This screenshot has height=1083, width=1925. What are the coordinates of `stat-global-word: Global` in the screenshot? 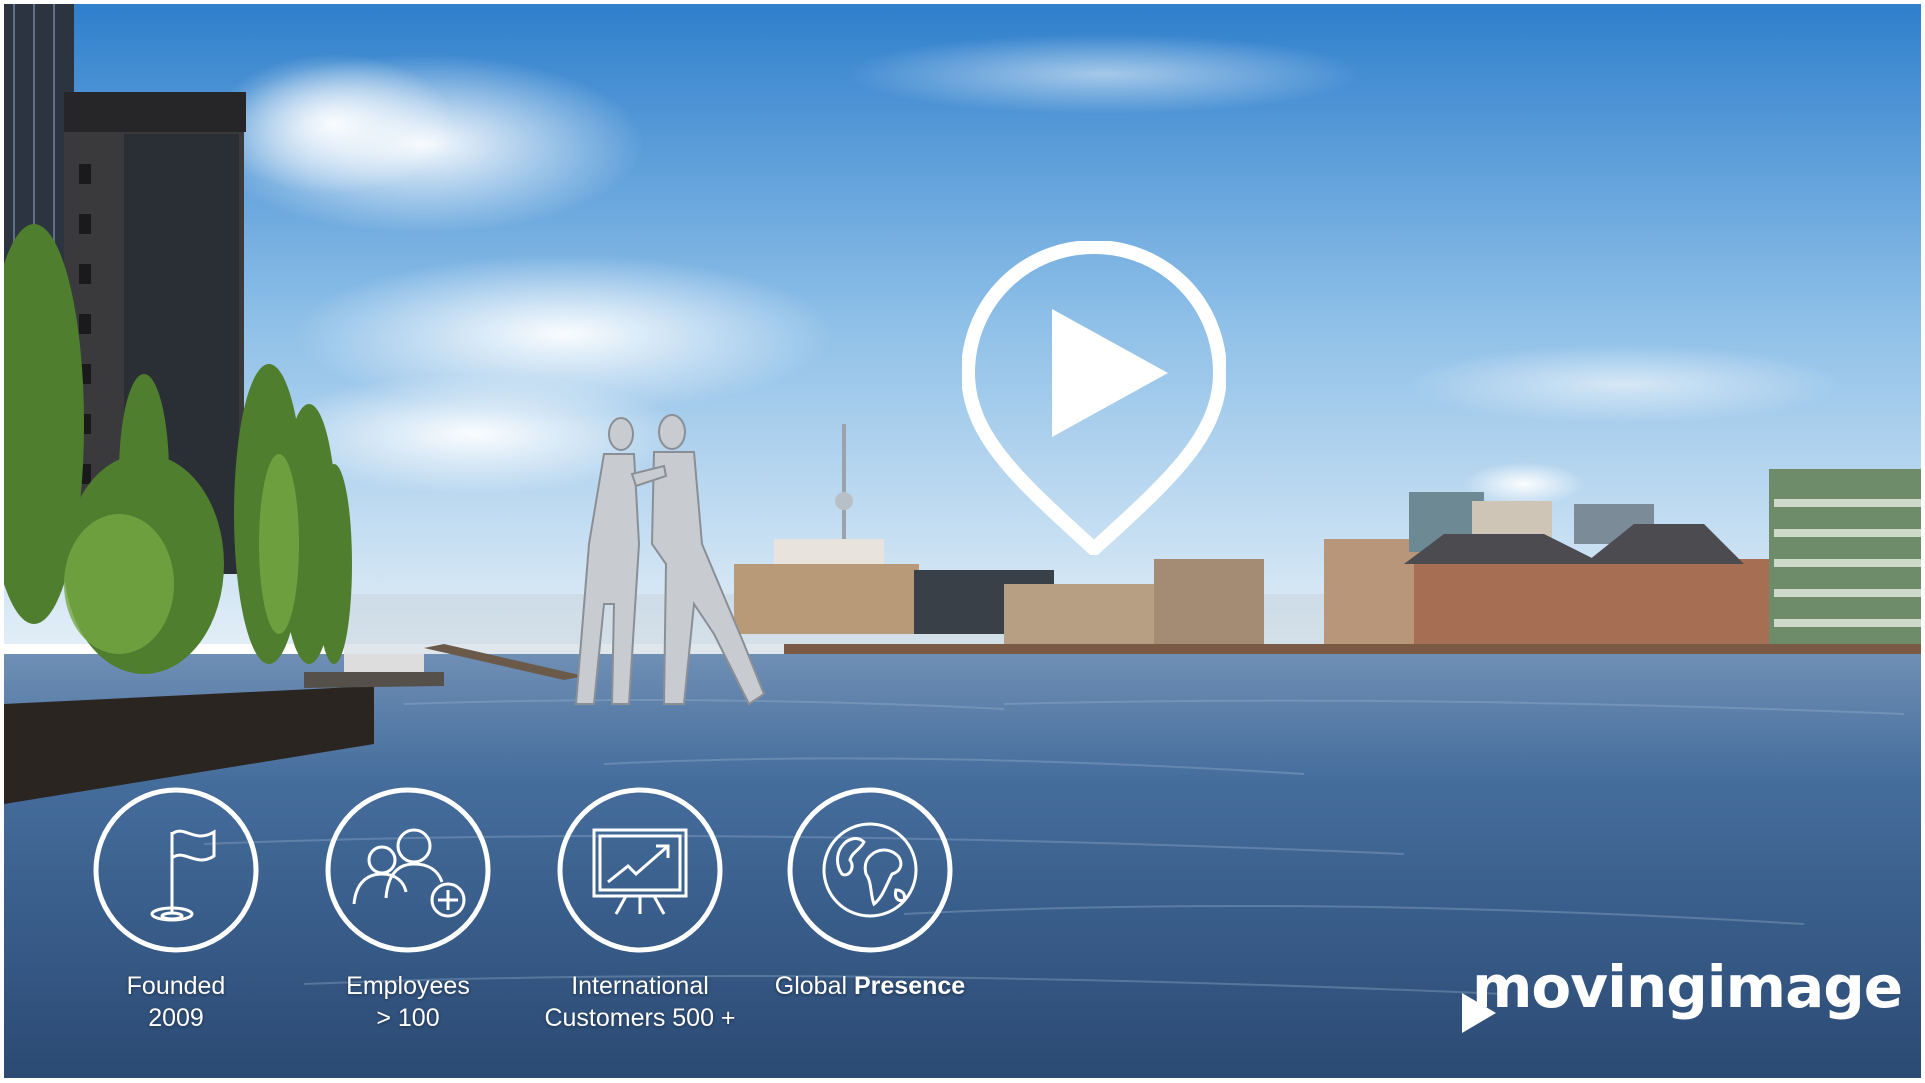 It's located at (814, 986).